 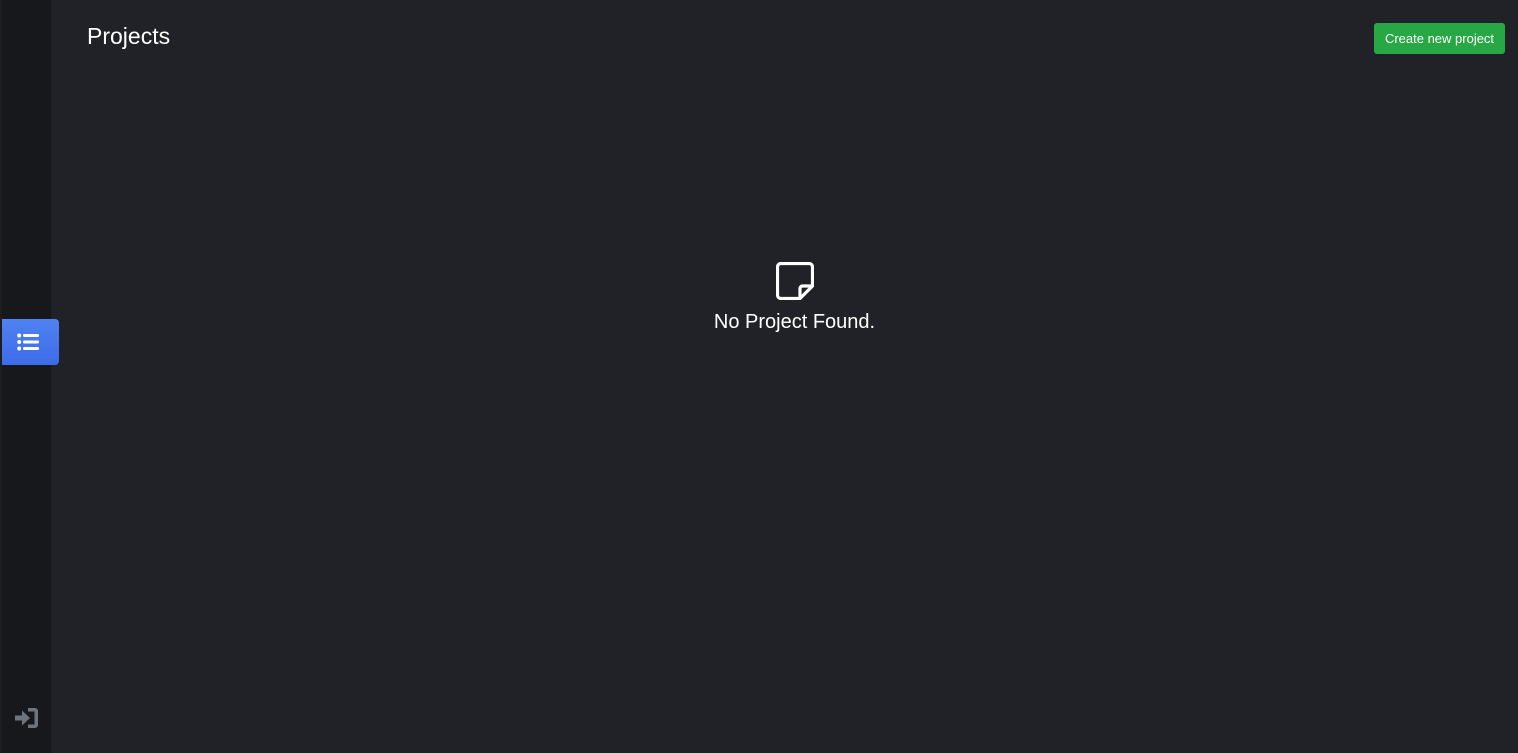 I want to click on create-project-button: Create new project, so click(x=1439, y=38).